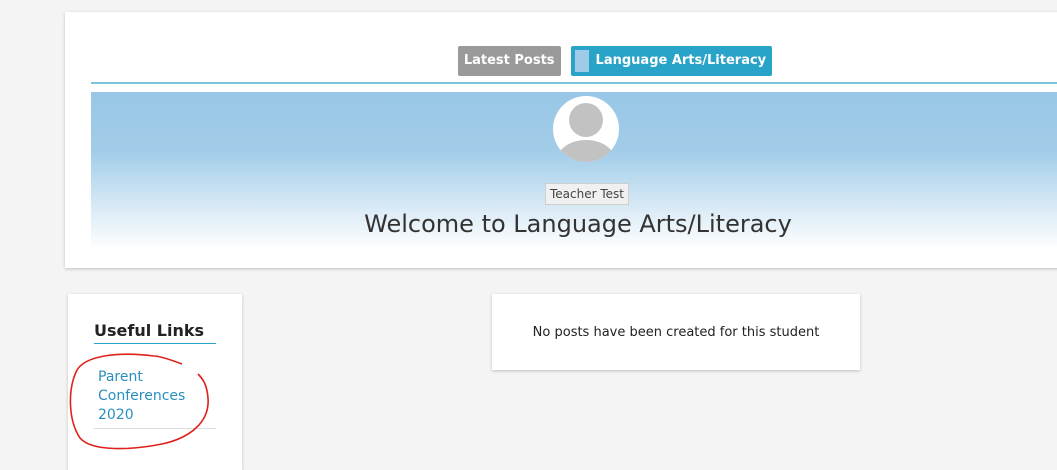 Image resolution: width=1057 pixels, height=470 pixels. I want to click on tab-language-arts-label: Language Arts/Literacy, so click(681, 60).